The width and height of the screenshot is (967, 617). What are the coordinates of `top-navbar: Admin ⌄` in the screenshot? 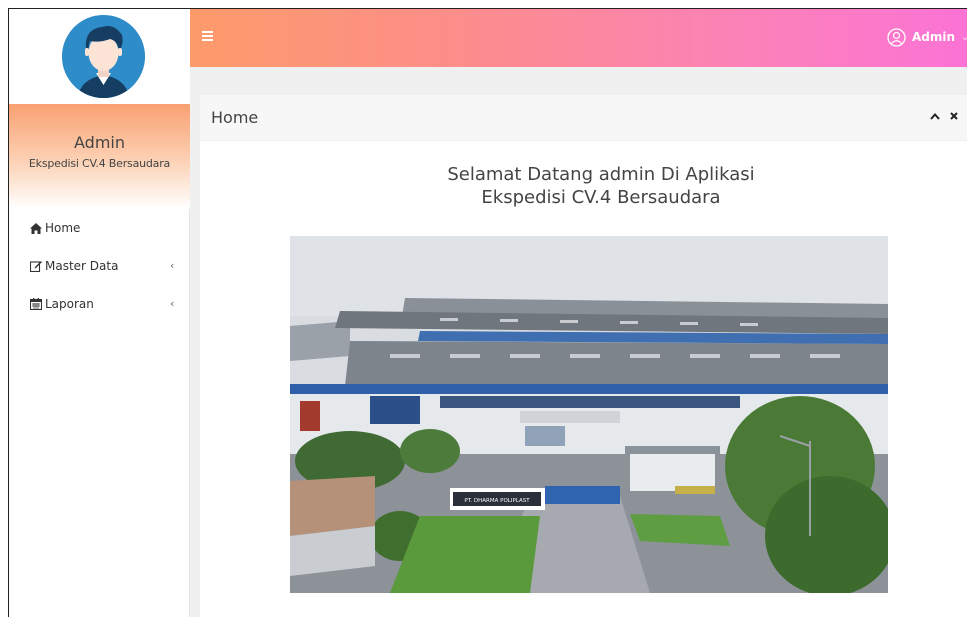 It's located at (578, 38).